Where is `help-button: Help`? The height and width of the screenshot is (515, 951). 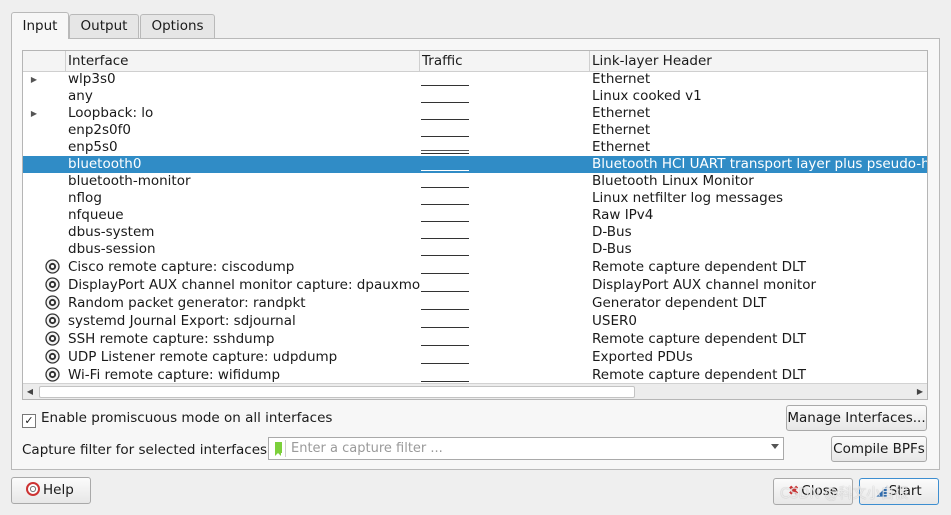 help-button: Help is located at coordinates (51, 490).